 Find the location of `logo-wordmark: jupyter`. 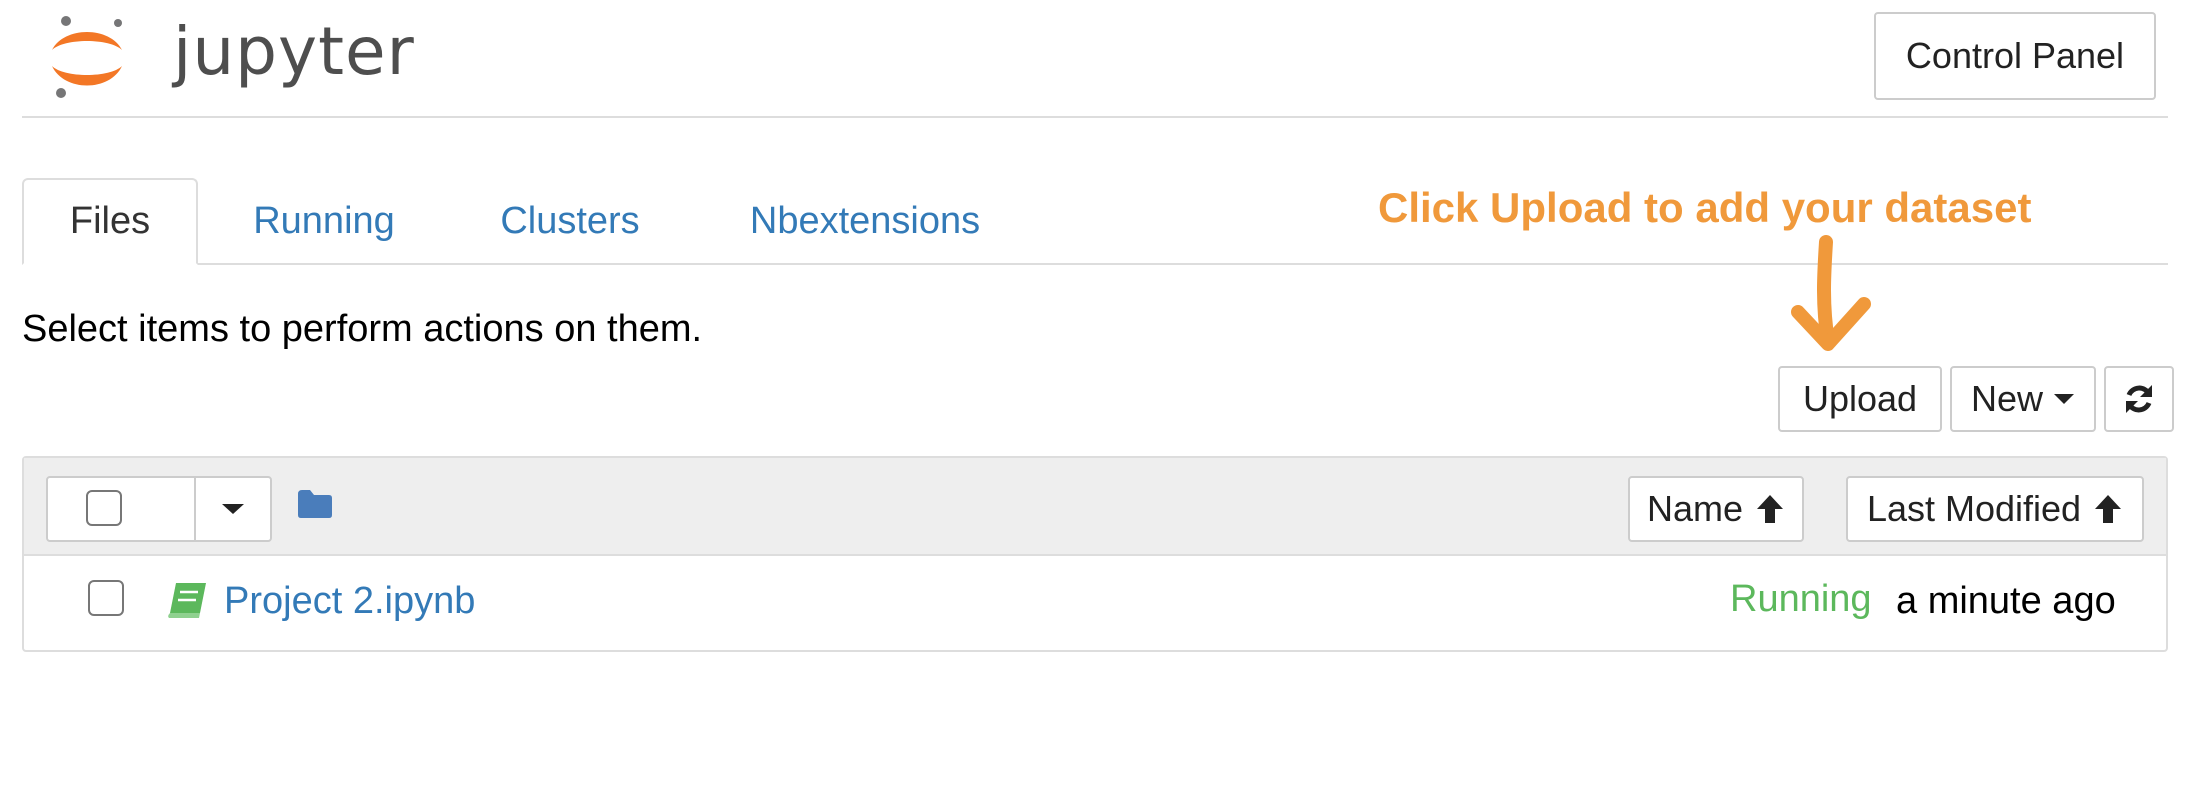

logo-wordmark: jupyter is located at coordinates (294, 51).